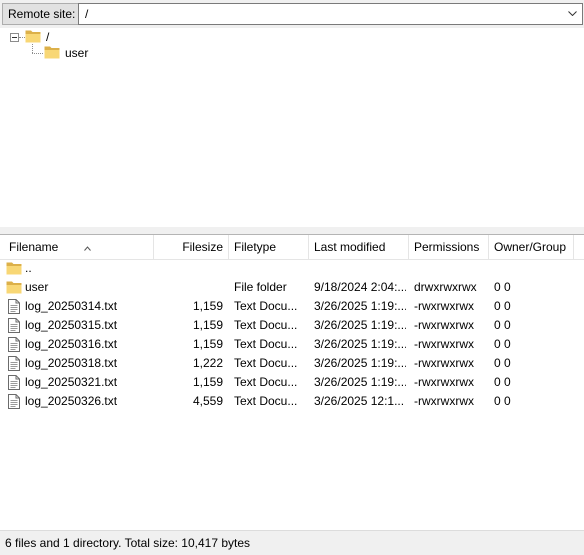 This screenshot has height=555, width=584. What do you see at coordinates (292, 231) in the screenshot?
I see `pane-splitter` at bounding box center [292, 231].